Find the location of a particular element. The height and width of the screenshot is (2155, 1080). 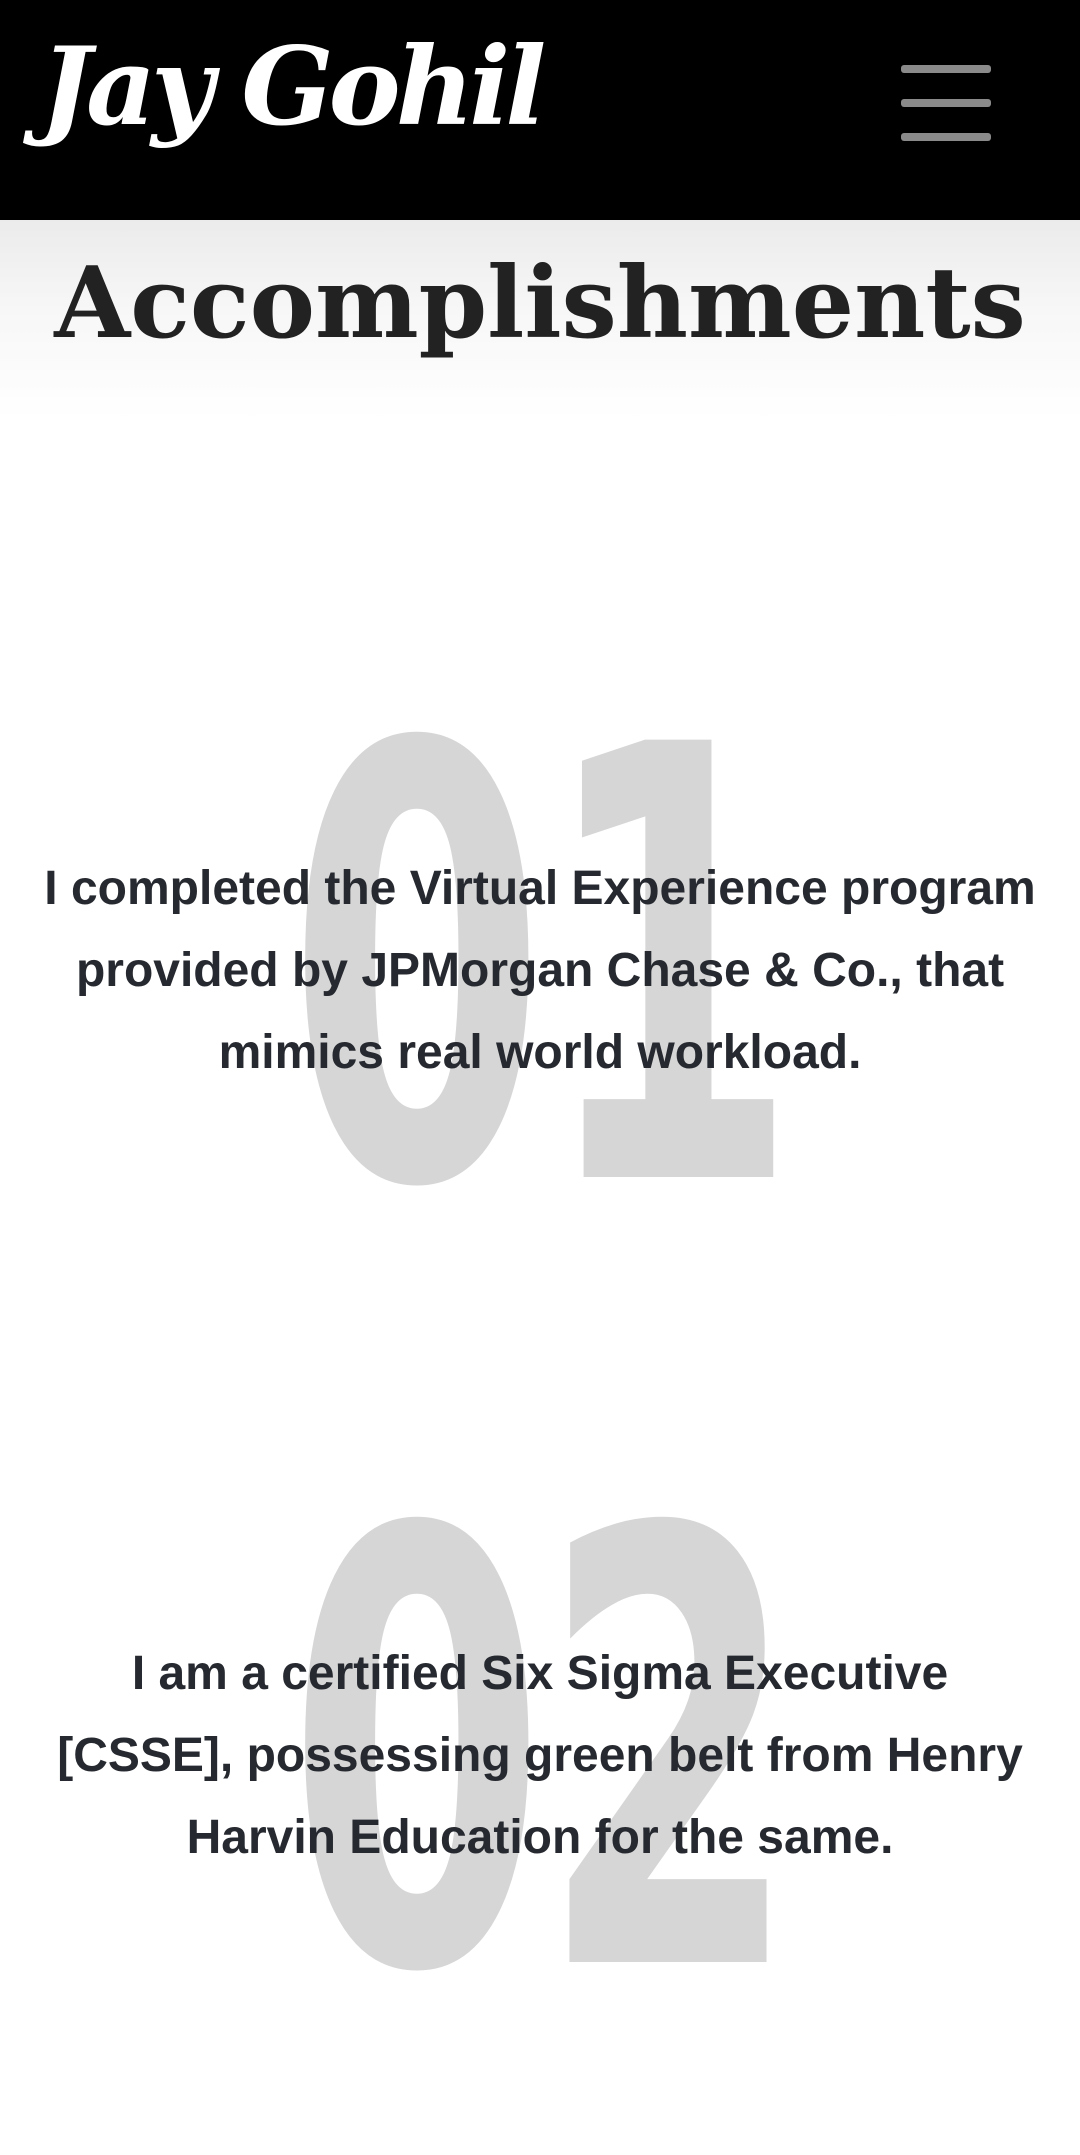

menu-button is located at coordinates (946, 103).